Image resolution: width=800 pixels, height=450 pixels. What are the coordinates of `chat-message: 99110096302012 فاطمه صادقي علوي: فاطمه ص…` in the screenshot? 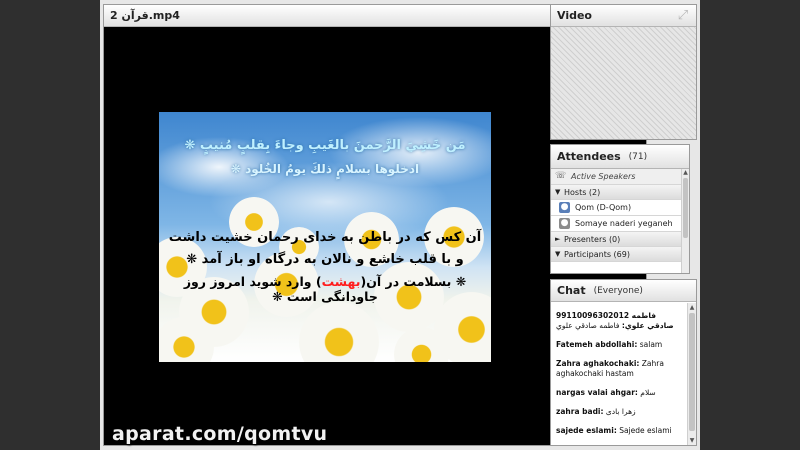 It's located at (618, 321).